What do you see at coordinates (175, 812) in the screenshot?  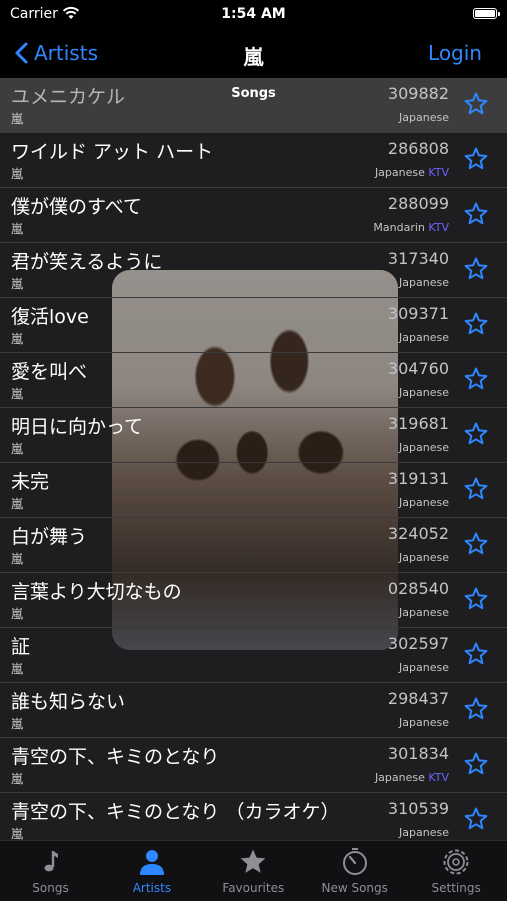 I see `song-title: 青空の下、キミのとなり （カラオケ）` at bounding box center [175, 812].